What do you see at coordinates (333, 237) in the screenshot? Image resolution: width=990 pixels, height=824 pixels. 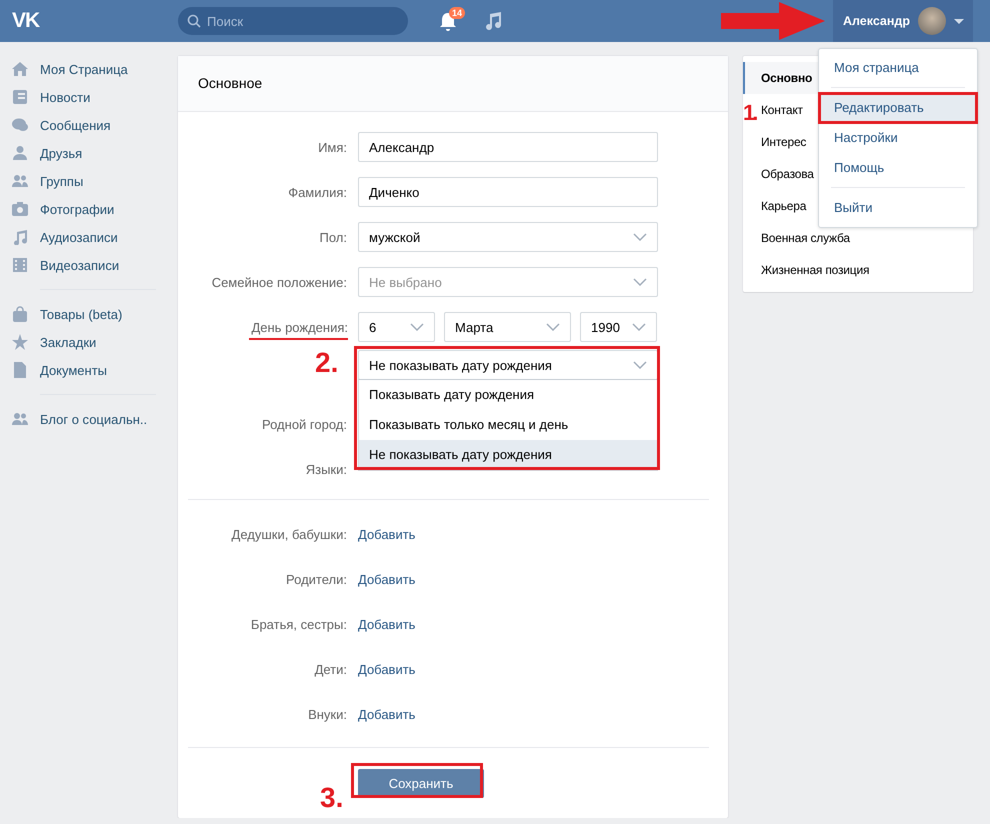 I see `field-label: Пол:` at bounding box center [333, 237].